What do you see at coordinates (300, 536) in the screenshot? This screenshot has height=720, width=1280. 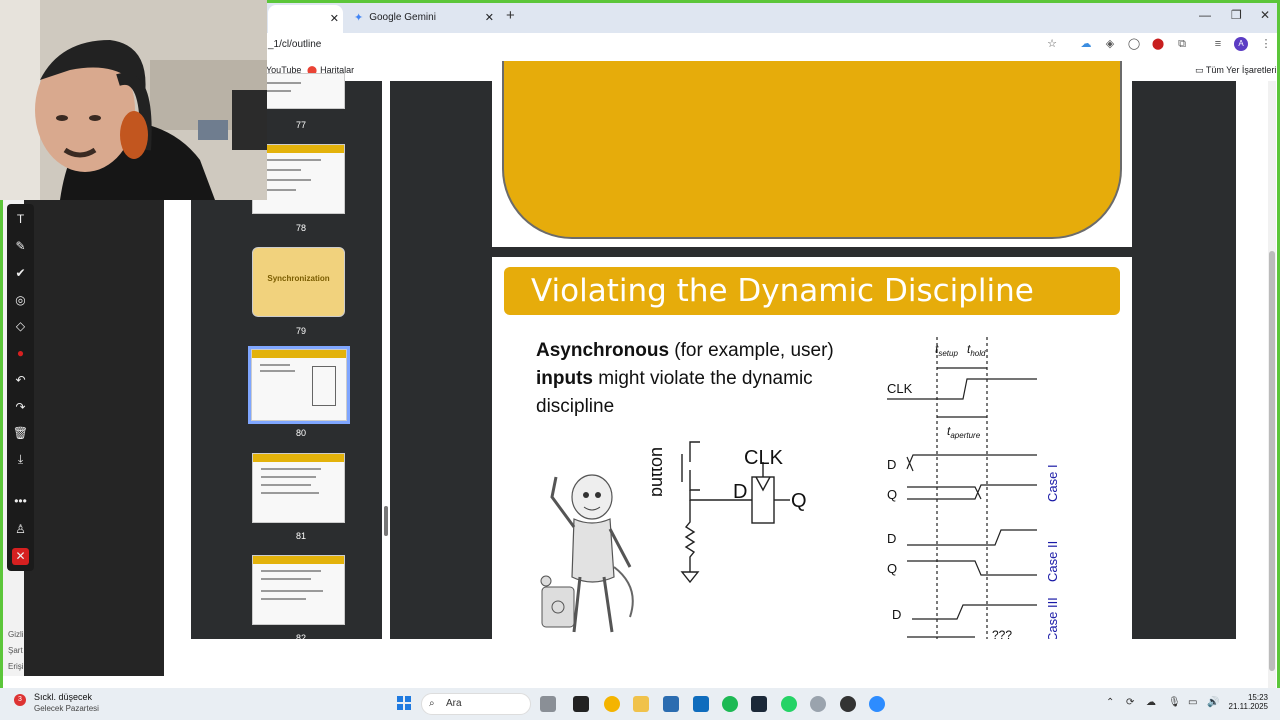 I see `thumbnail-number: 81` at bounding box center [300, 536].